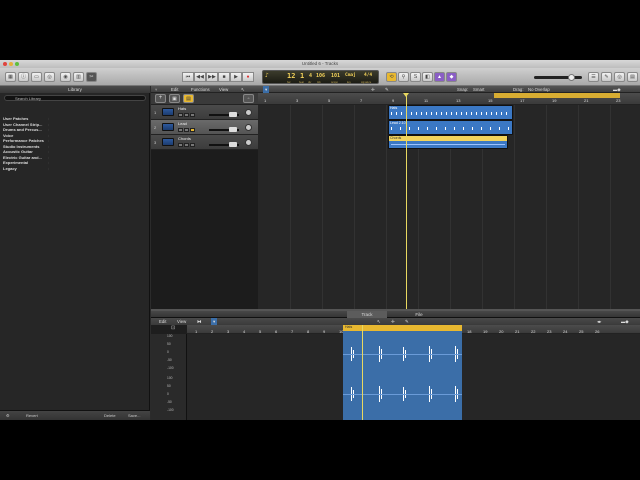 The image size is (640, 480). Describe the element at coordinates (26, 162) in the screenshot. I see `library-item: Experimental▸` at that location.